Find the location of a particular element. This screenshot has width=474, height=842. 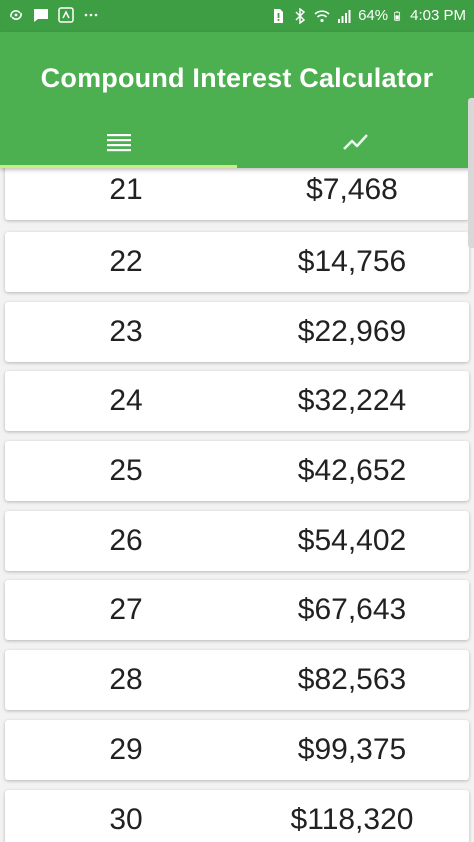

wifi-icon is located at coordinates (322, 16).